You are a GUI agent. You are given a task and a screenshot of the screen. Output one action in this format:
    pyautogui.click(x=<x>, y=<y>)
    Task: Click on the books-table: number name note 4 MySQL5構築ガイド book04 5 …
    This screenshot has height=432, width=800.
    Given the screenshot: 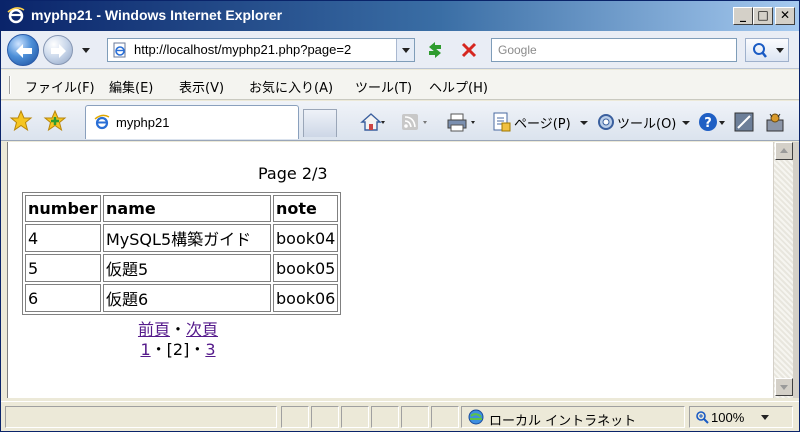 What is the action you would take?
    pyautogui.click(x=182, y=253)
    